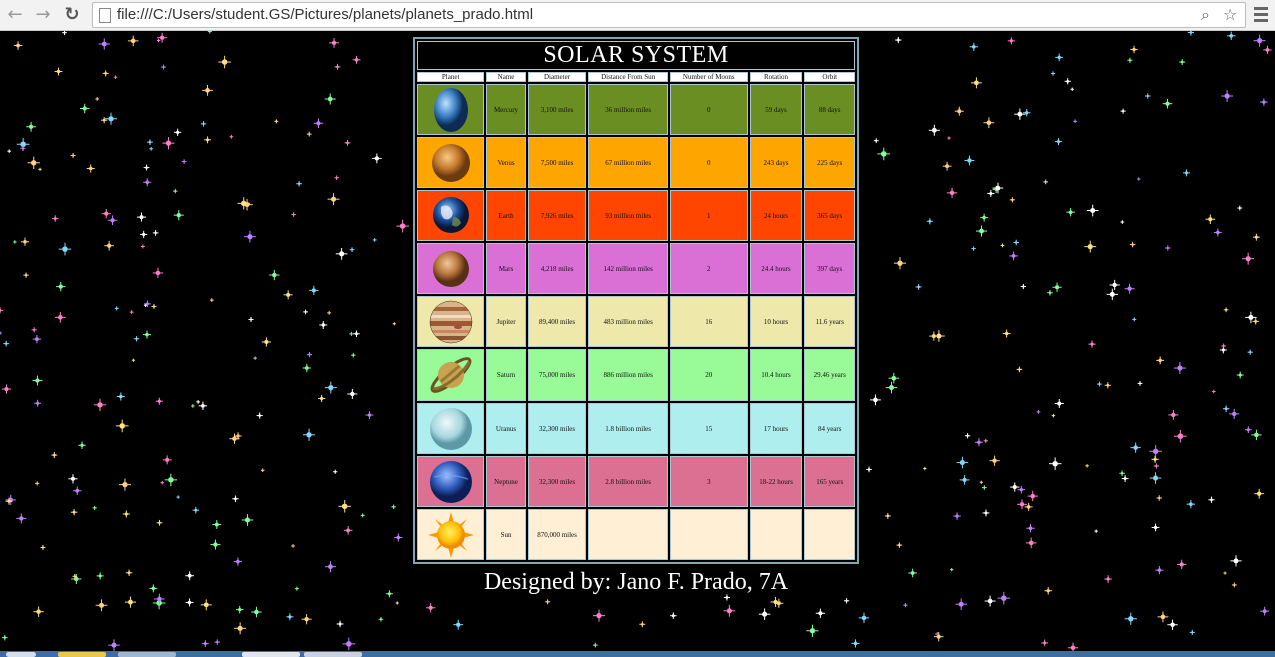  I want to click on forward-arrow-icon: →, so click(43, 15).